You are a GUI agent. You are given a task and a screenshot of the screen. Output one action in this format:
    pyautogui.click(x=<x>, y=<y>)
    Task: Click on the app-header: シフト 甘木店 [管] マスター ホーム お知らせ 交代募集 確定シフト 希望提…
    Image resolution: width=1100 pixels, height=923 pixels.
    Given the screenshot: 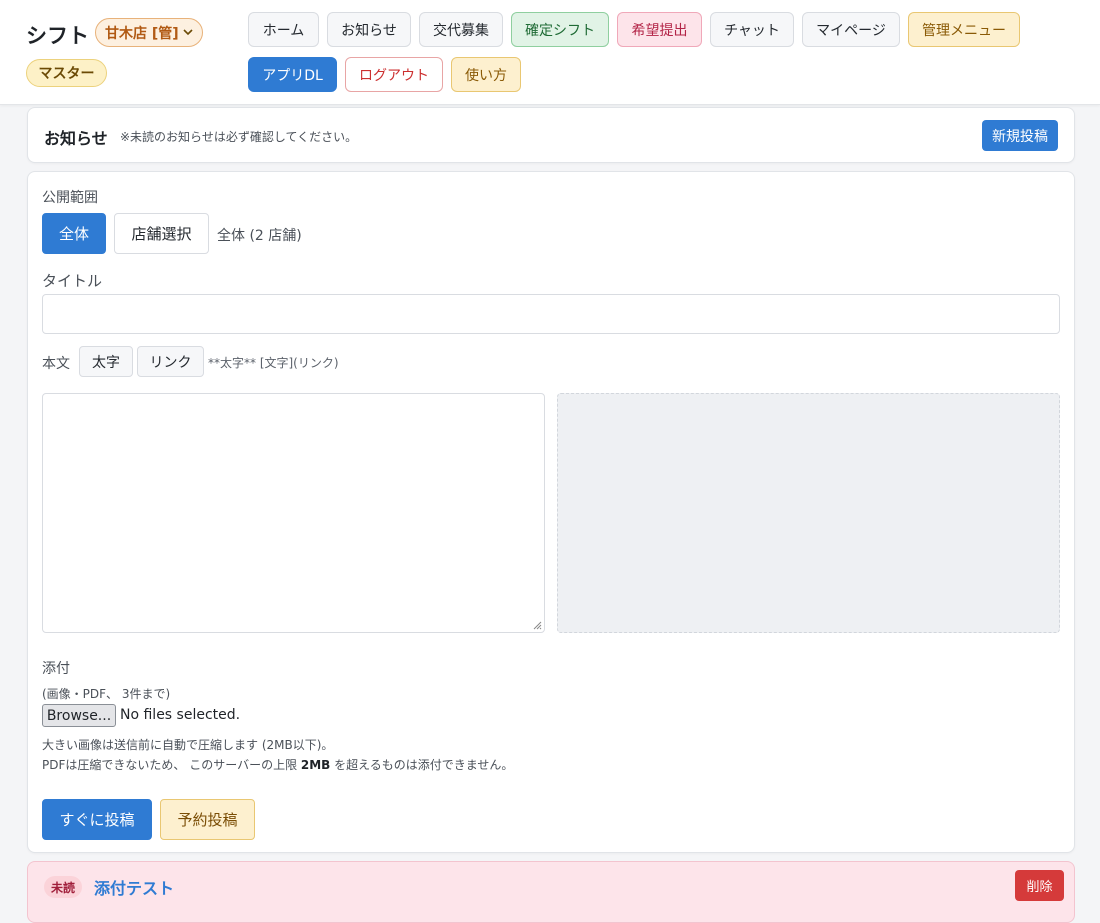 What is the action you would take?
    pyautogui.click(x=550, y=52)
    